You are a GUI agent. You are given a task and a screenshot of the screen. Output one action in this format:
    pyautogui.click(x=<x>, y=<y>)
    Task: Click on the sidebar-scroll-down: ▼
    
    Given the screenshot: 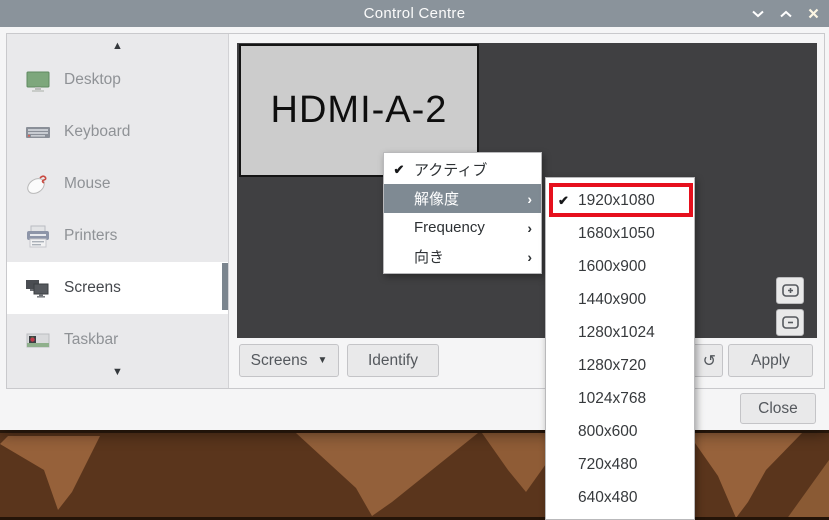 What is the action you would take?
    pyautogui.click(x=117, y=372)
    